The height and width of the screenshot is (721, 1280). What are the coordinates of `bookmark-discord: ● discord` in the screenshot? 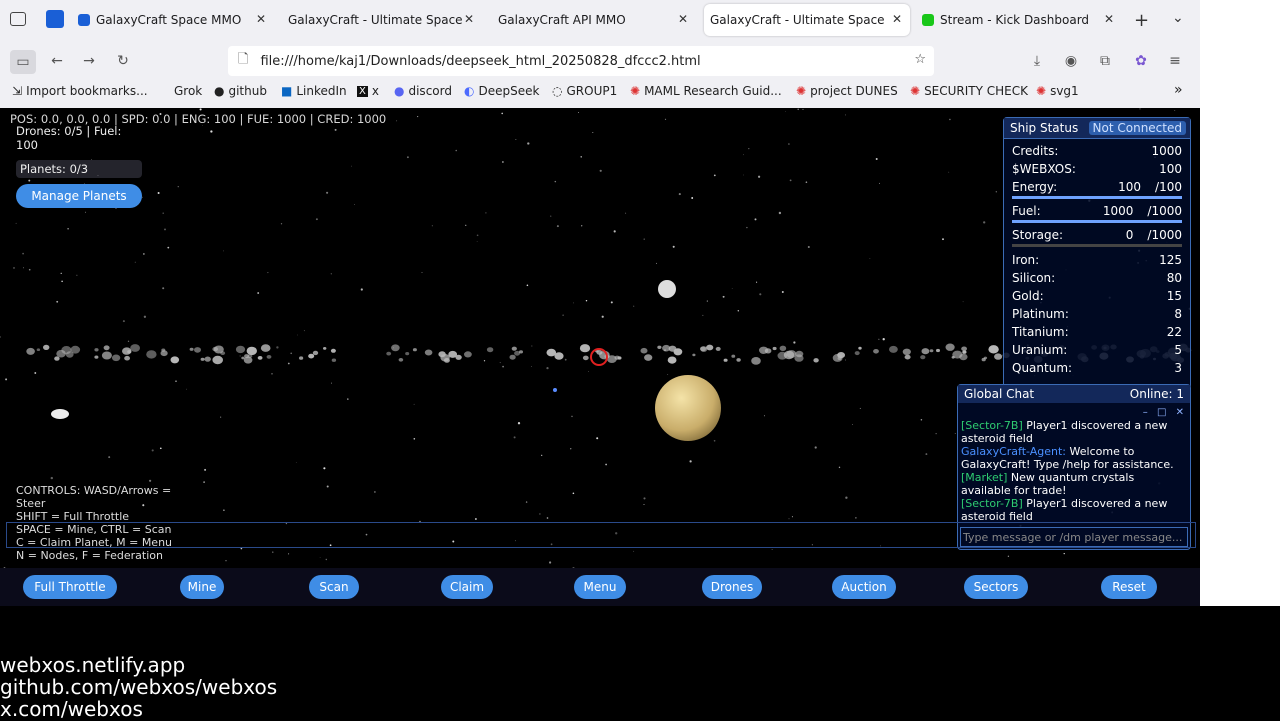 It's located at (423, 91).